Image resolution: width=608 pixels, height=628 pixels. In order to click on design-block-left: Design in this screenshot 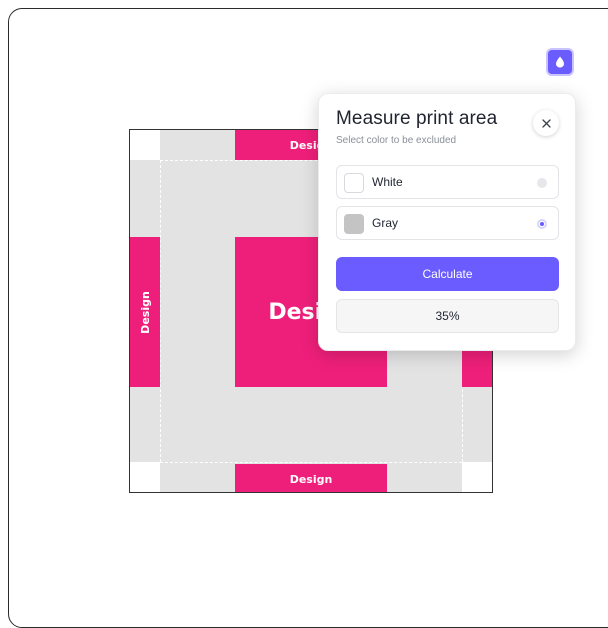, I will do `click(145, 312)`.